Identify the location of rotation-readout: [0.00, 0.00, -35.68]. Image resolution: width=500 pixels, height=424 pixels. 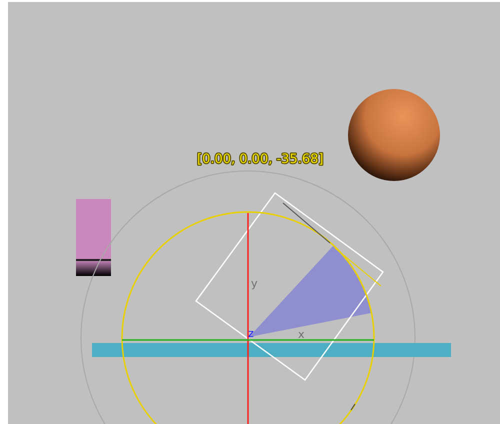
(260, 159).